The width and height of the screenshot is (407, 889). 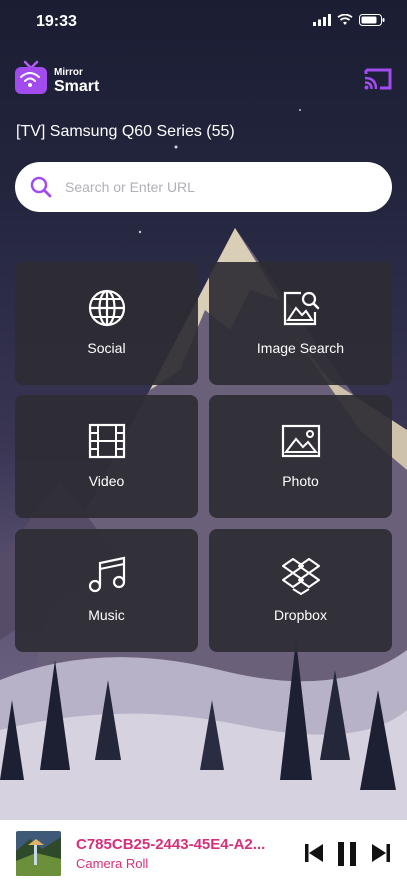 What do you see at coordinates (106, 348) in the screenshot?
I see `tile-social-label: Social` at bounding box center [106, 348].